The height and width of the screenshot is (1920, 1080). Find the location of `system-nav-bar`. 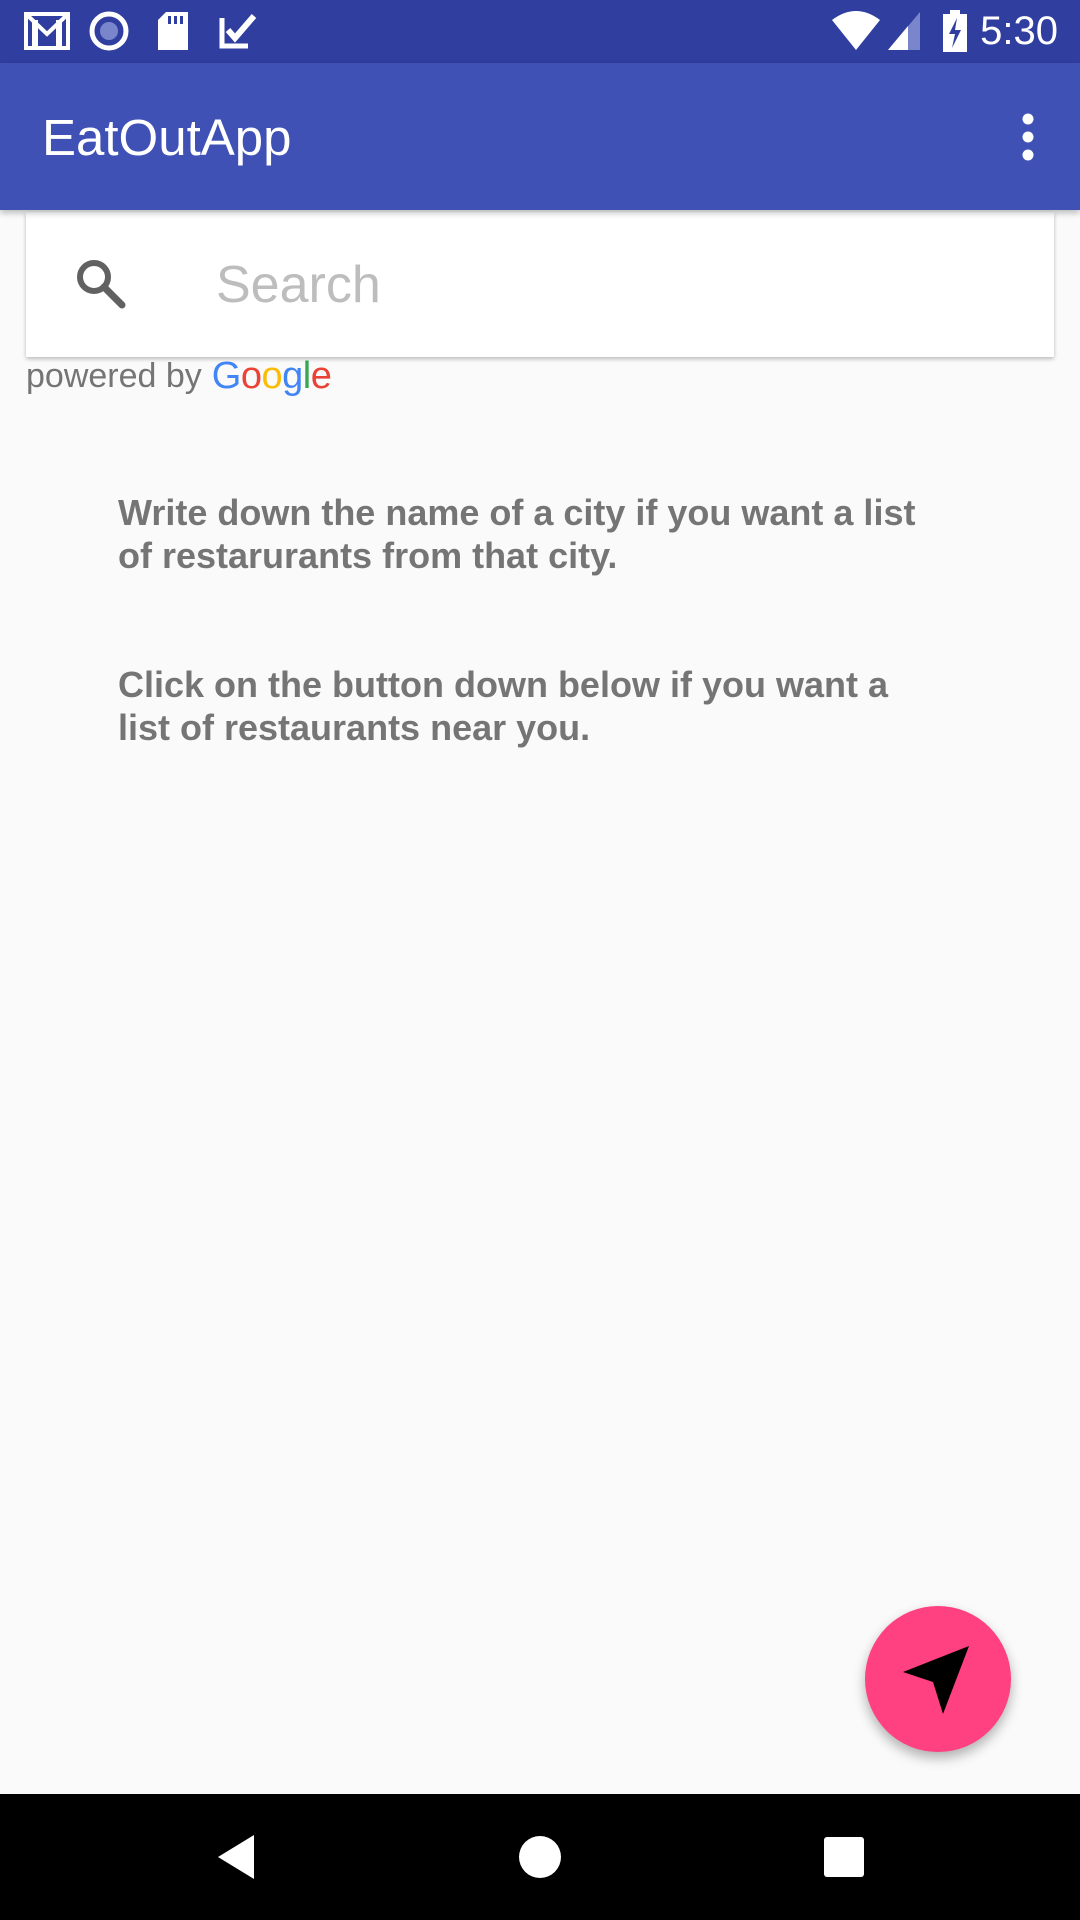

system-nav-bar is located at coordinates (540, 1857).